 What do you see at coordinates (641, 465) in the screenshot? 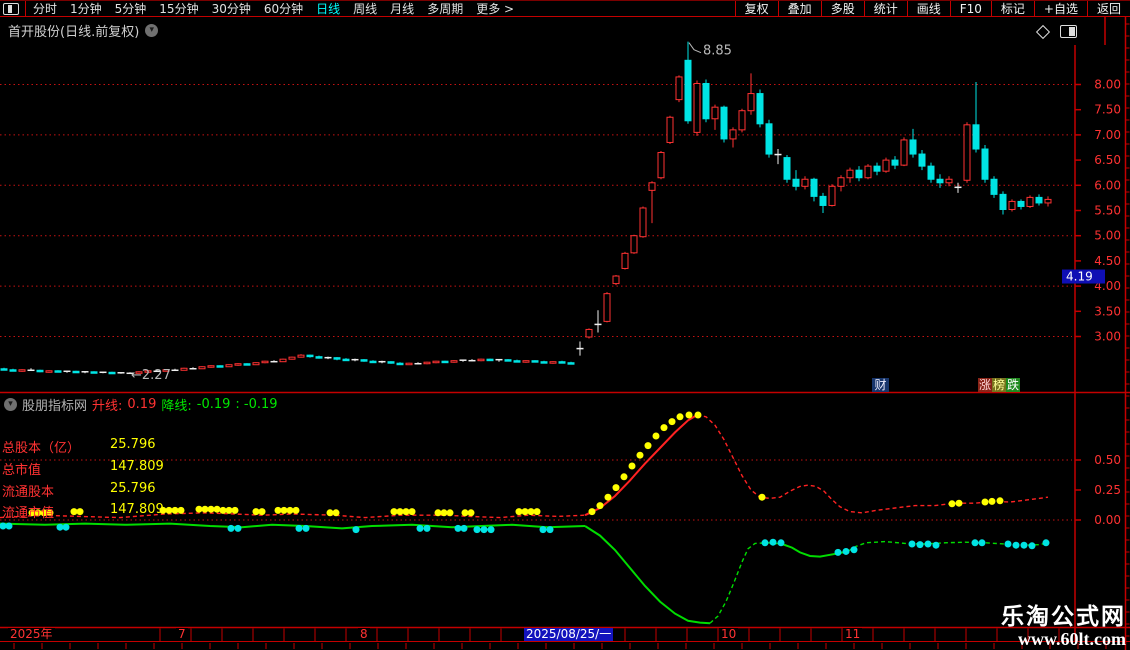
I see `rise-line` at bounding box center [641, 465].